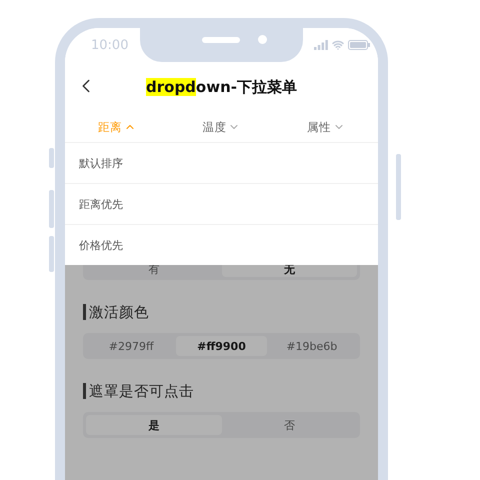 This screenshot has width=480, height=480. What do you see at coordinates (221, 346) in the screenshot?
I see `segment-option: #ff9900` at bounding box center [221, 346].